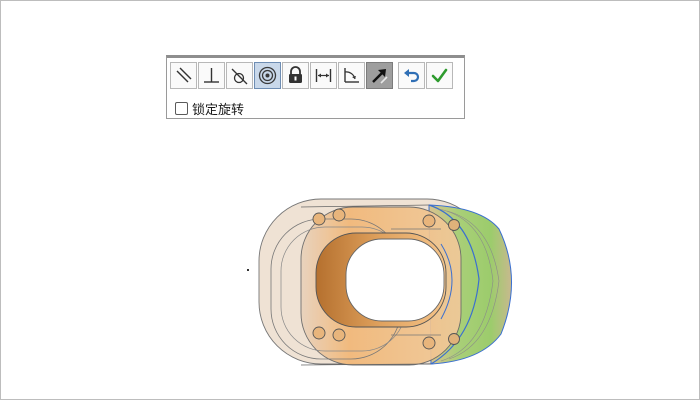  I want to click on lock-rotation-option: 锁定旋转, so click(209, 108).